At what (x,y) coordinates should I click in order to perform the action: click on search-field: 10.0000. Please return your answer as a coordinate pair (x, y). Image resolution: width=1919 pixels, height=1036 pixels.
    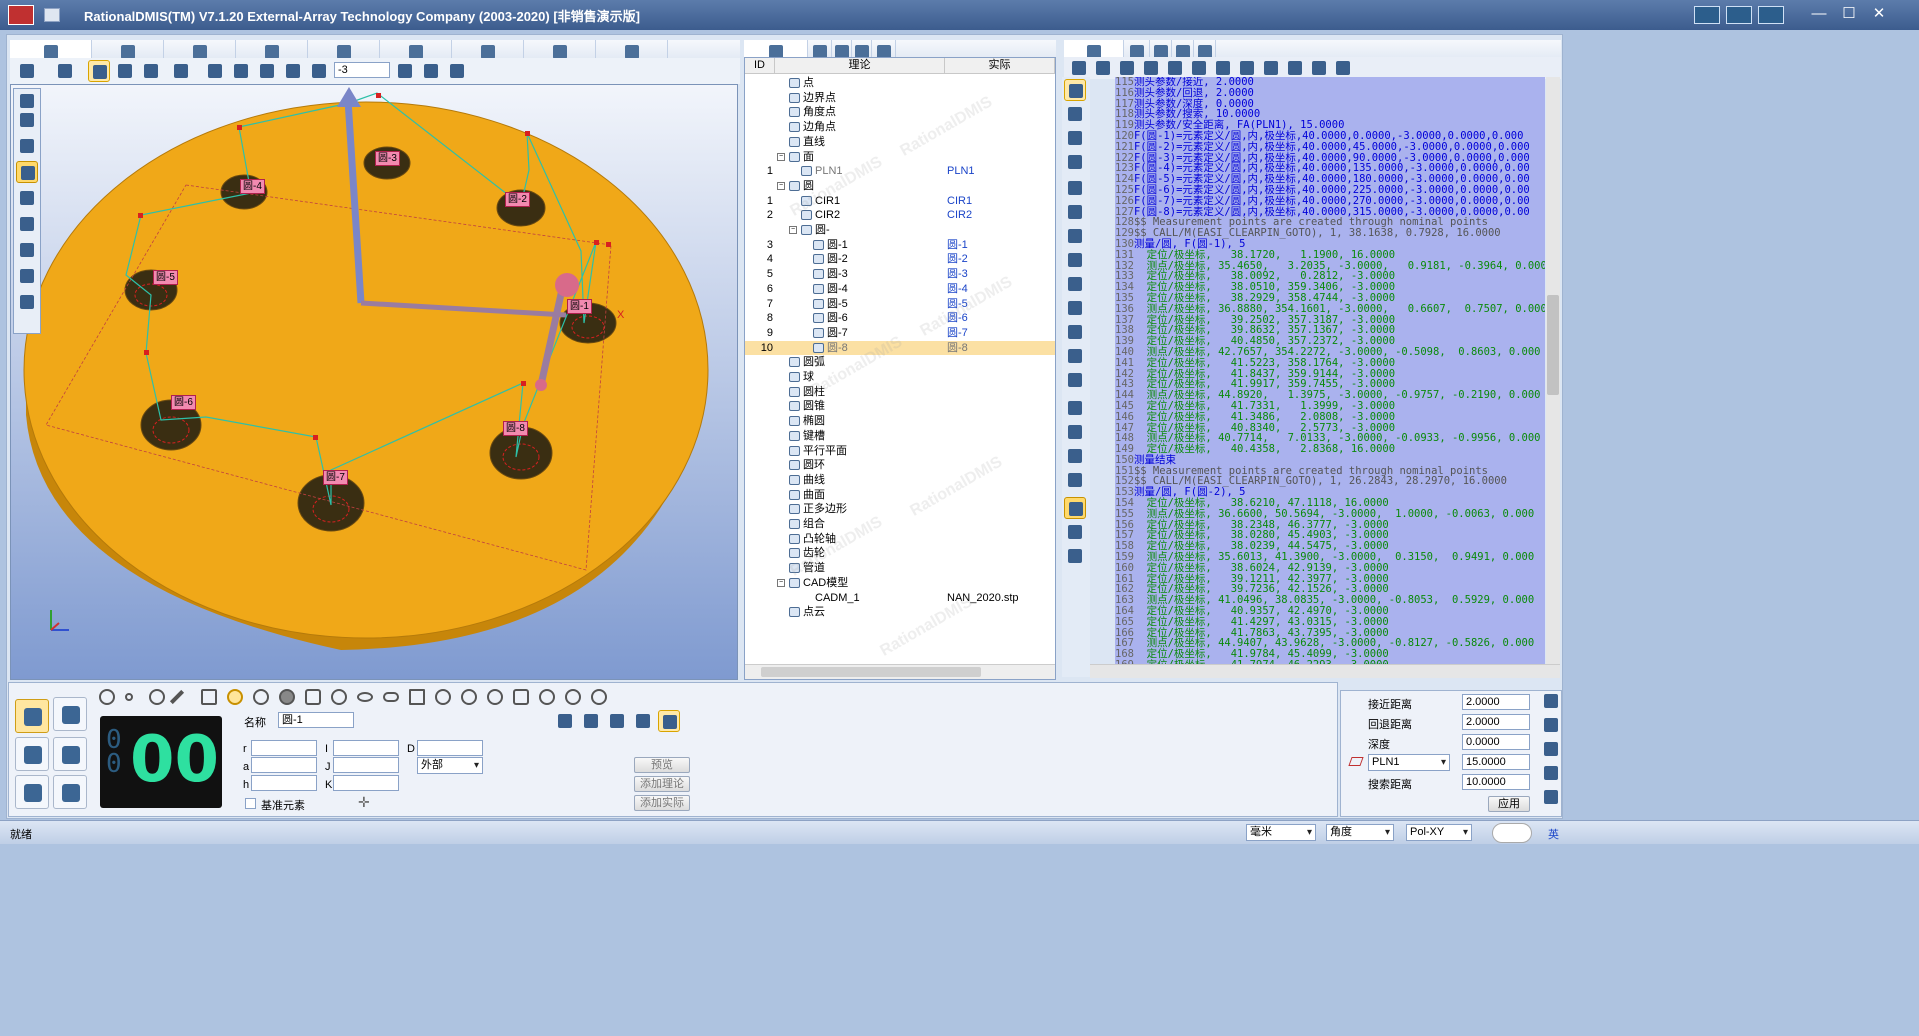
    Looking at the image, I should click on (1496, 782).